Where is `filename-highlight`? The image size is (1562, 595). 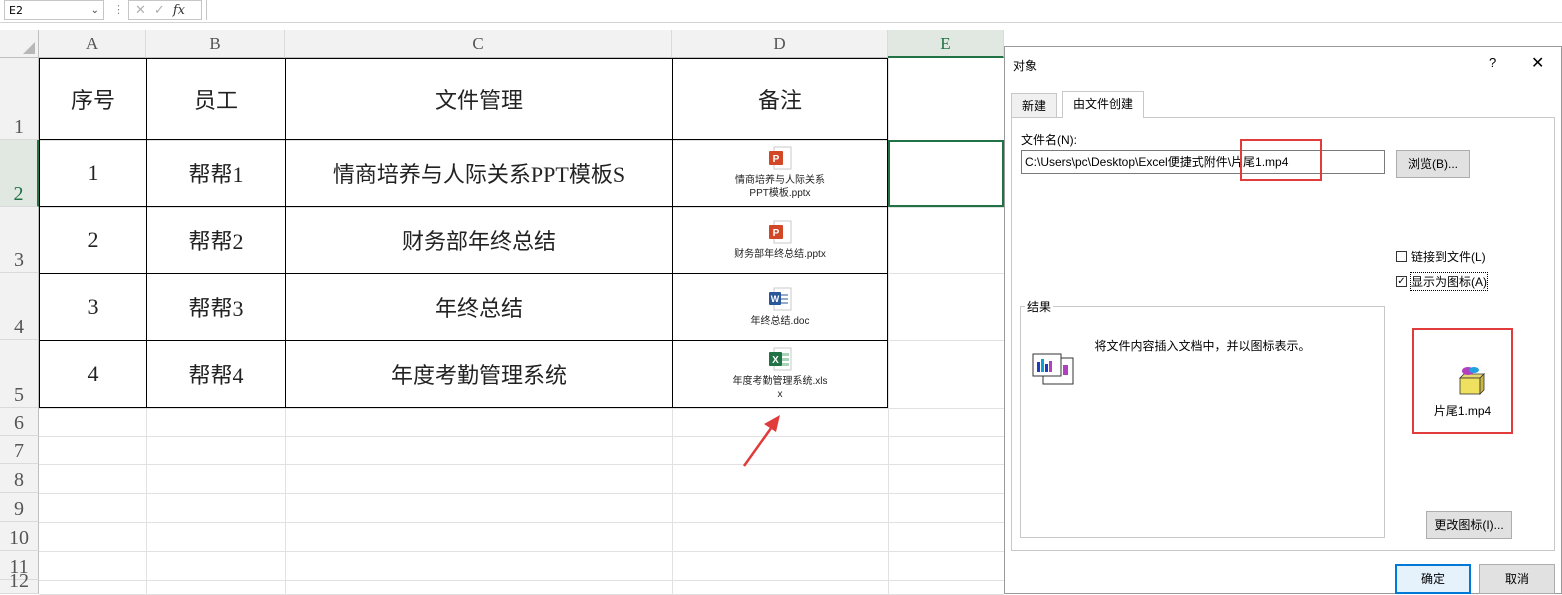 filename-highlight is located at coordinates (1281, 160).